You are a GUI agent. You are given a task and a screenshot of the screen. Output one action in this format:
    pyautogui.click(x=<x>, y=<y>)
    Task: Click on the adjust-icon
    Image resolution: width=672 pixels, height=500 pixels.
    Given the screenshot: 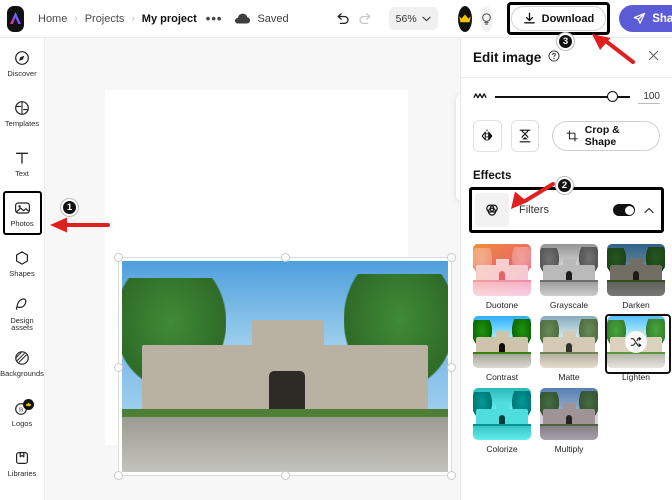 What is the action you would take?
    pyautogui.click(x=480, y=97)
    